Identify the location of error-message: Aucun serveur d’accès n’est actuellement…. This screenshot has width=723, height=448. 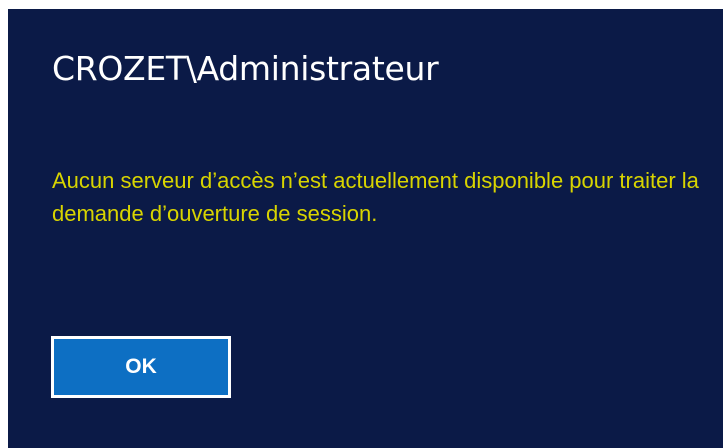
(375, 197).